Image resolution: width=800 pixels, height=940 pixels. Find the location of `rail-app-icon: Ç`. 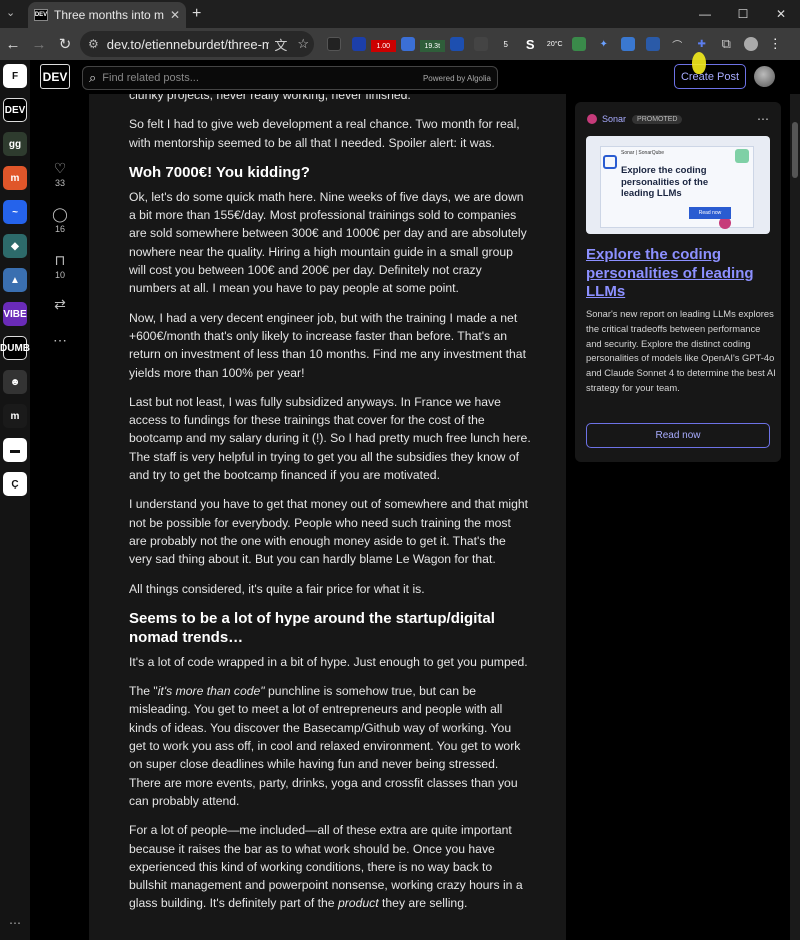

rail-app-icon: Ç is located at coordinates (15, 484).